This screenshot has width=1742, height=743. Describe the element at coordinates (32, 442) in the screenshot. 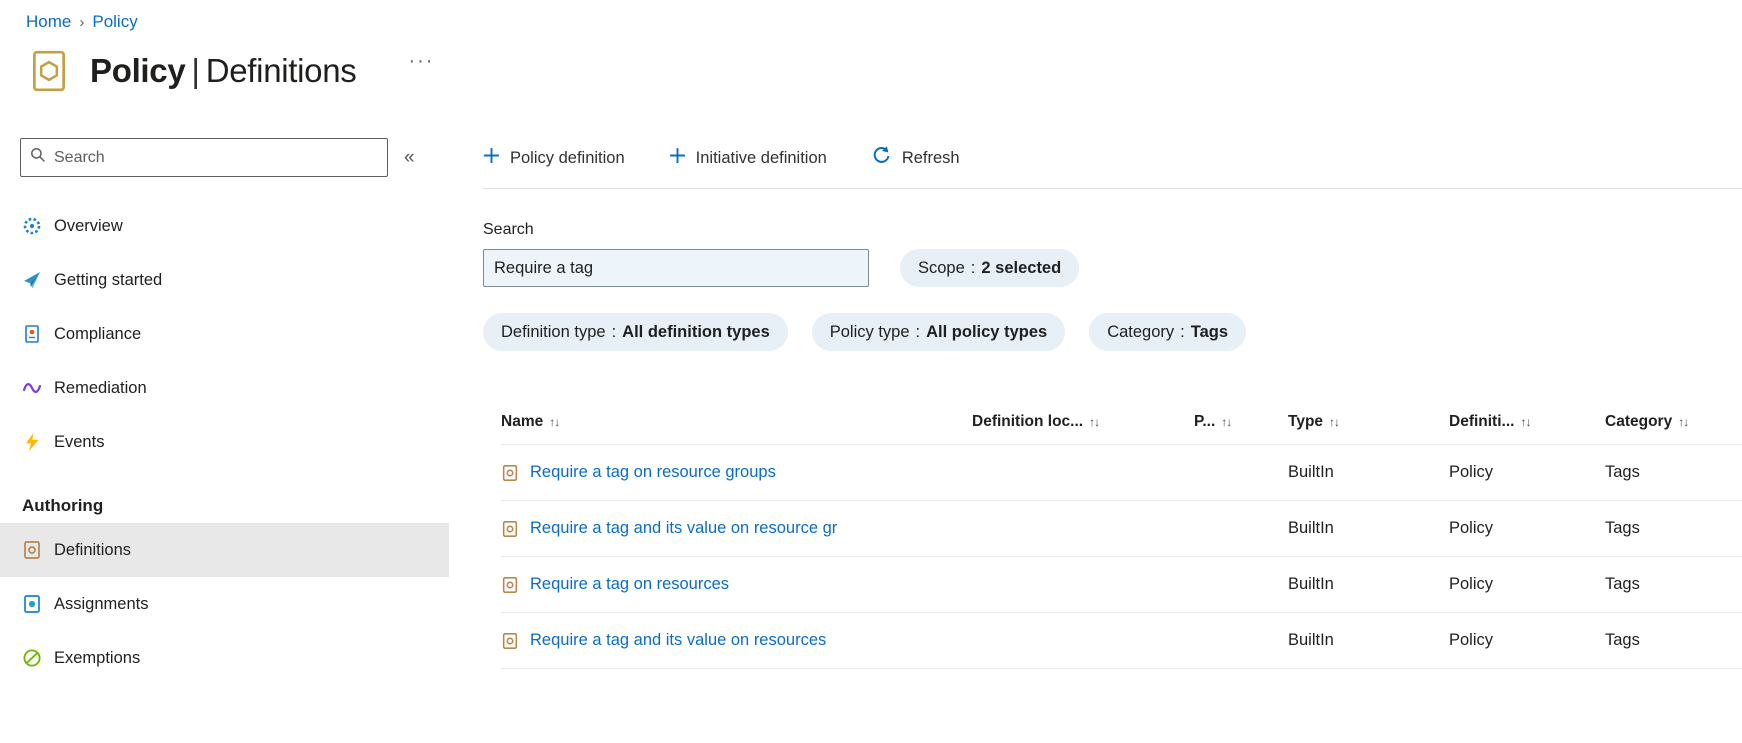

I see `events-icon` at that location.